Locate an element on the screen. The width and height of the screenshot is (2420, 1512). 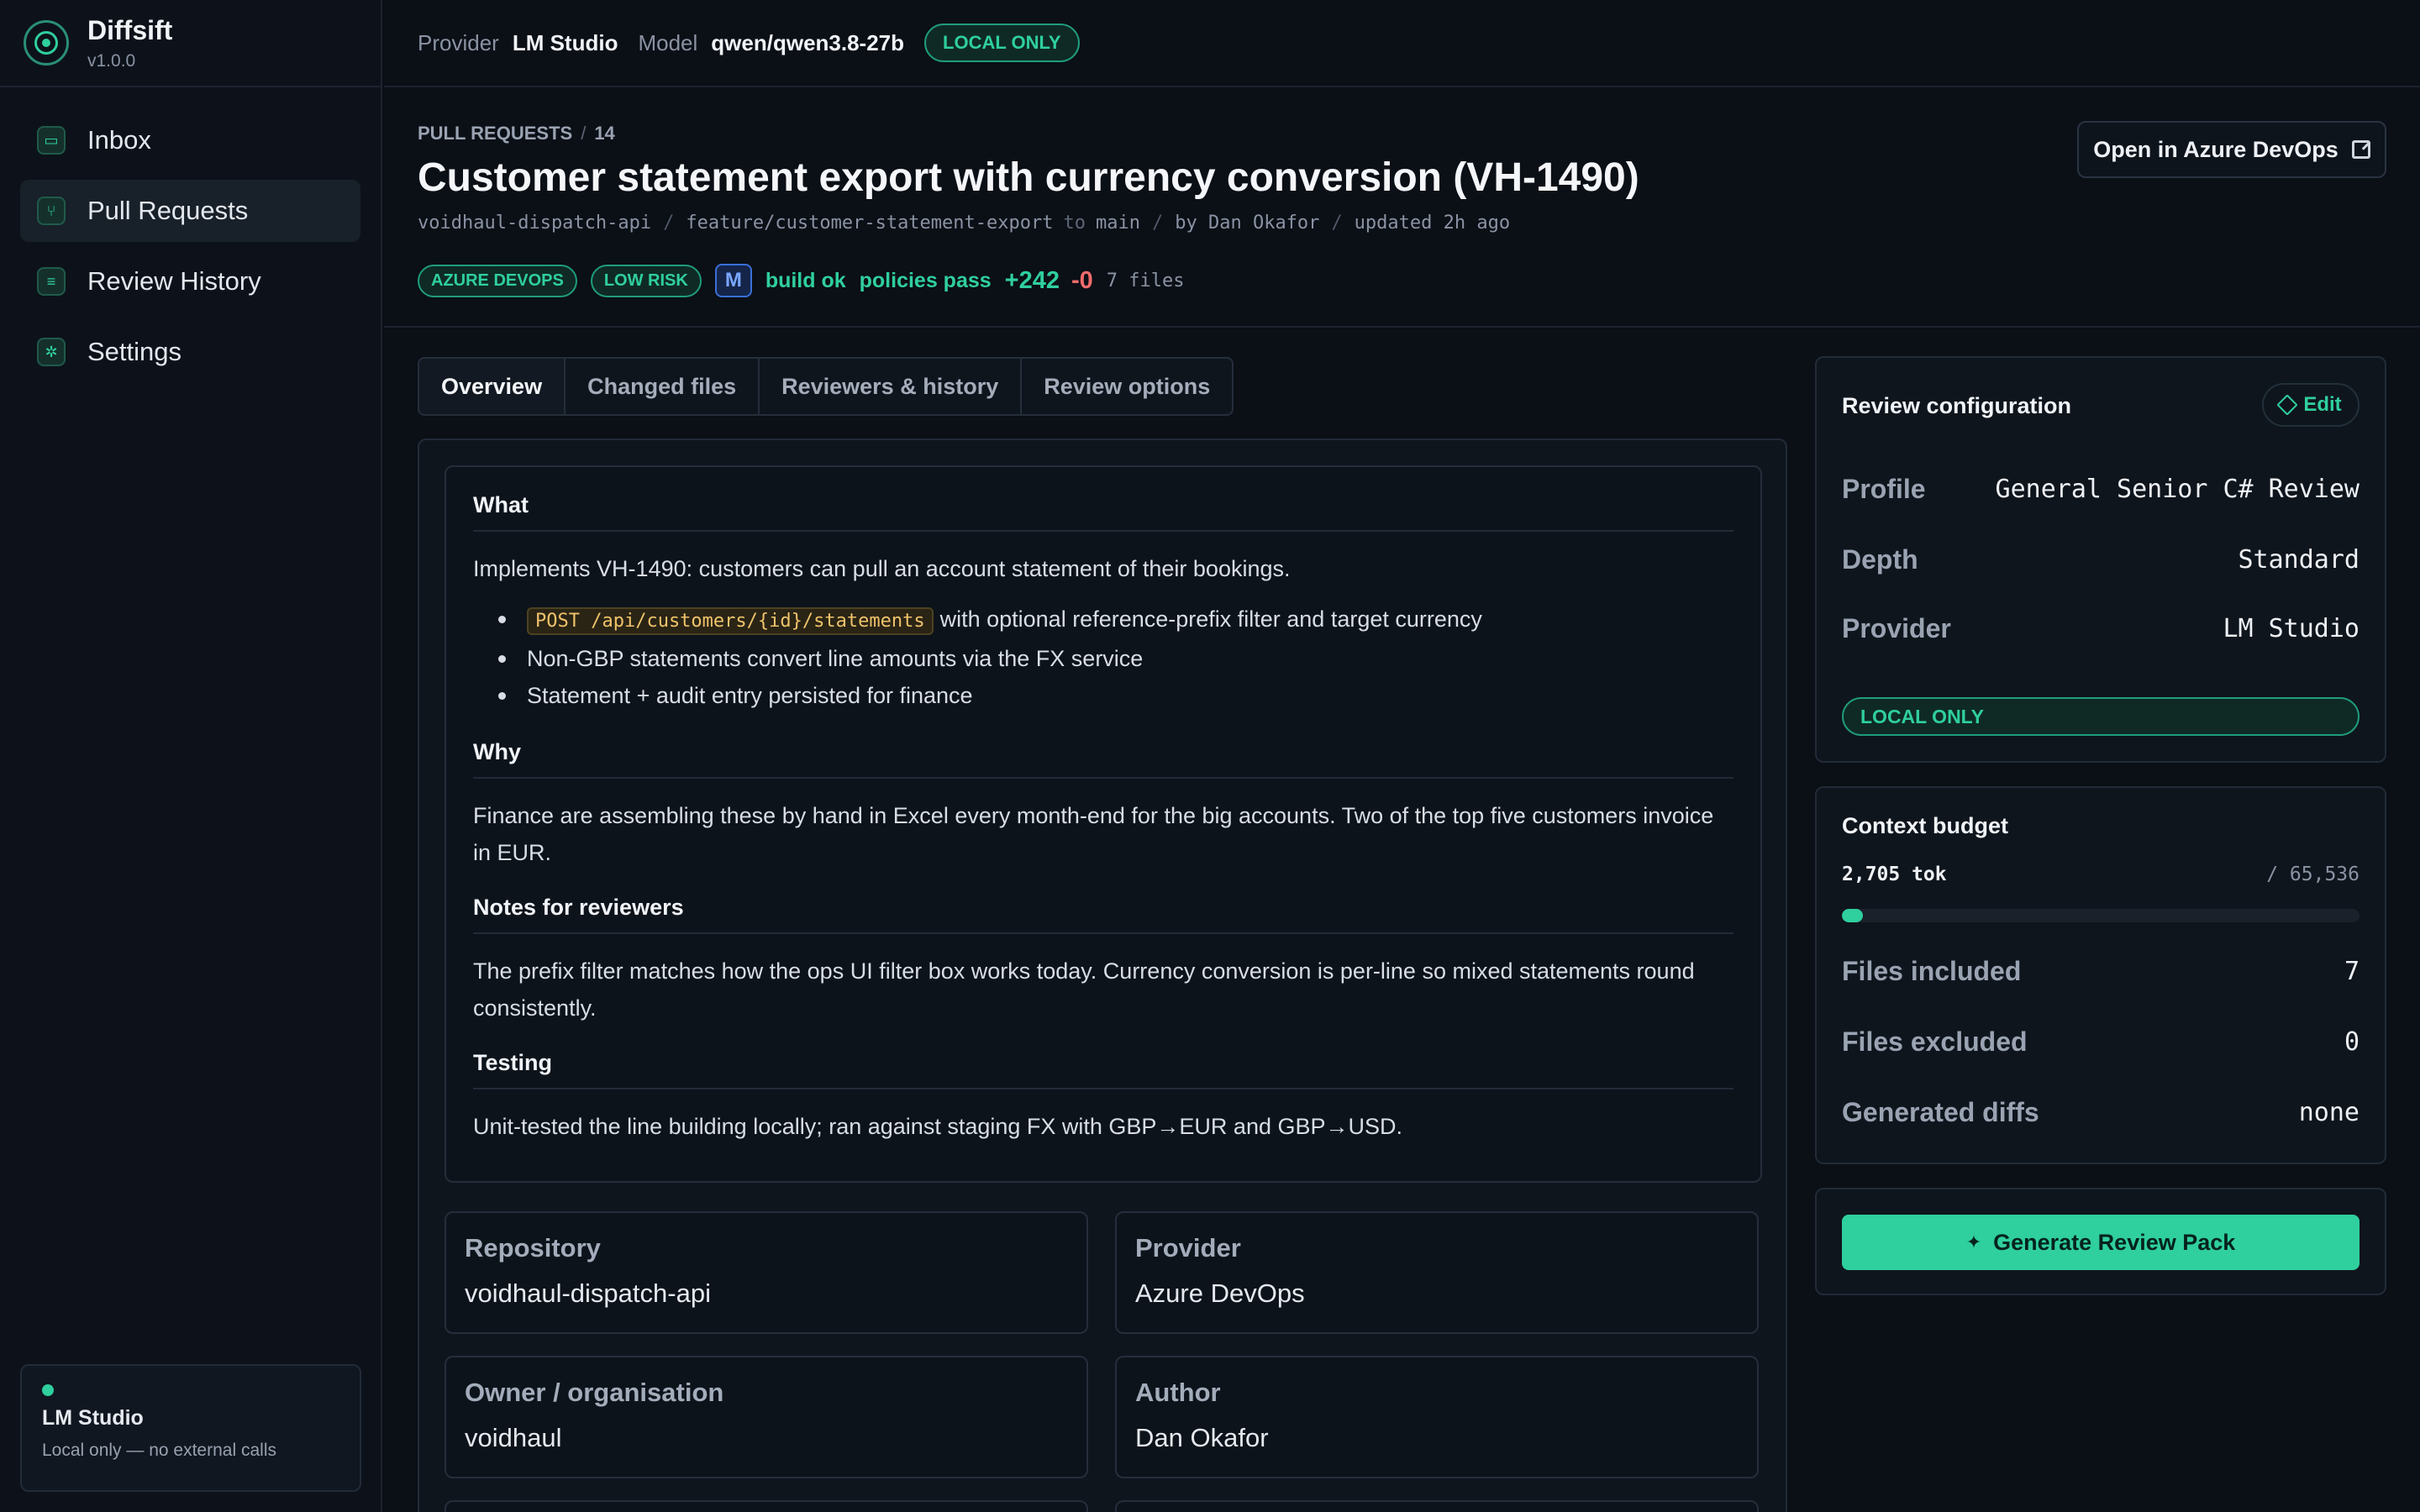
info-value: Dan Okafor is located at coordinates (1202, 1437).